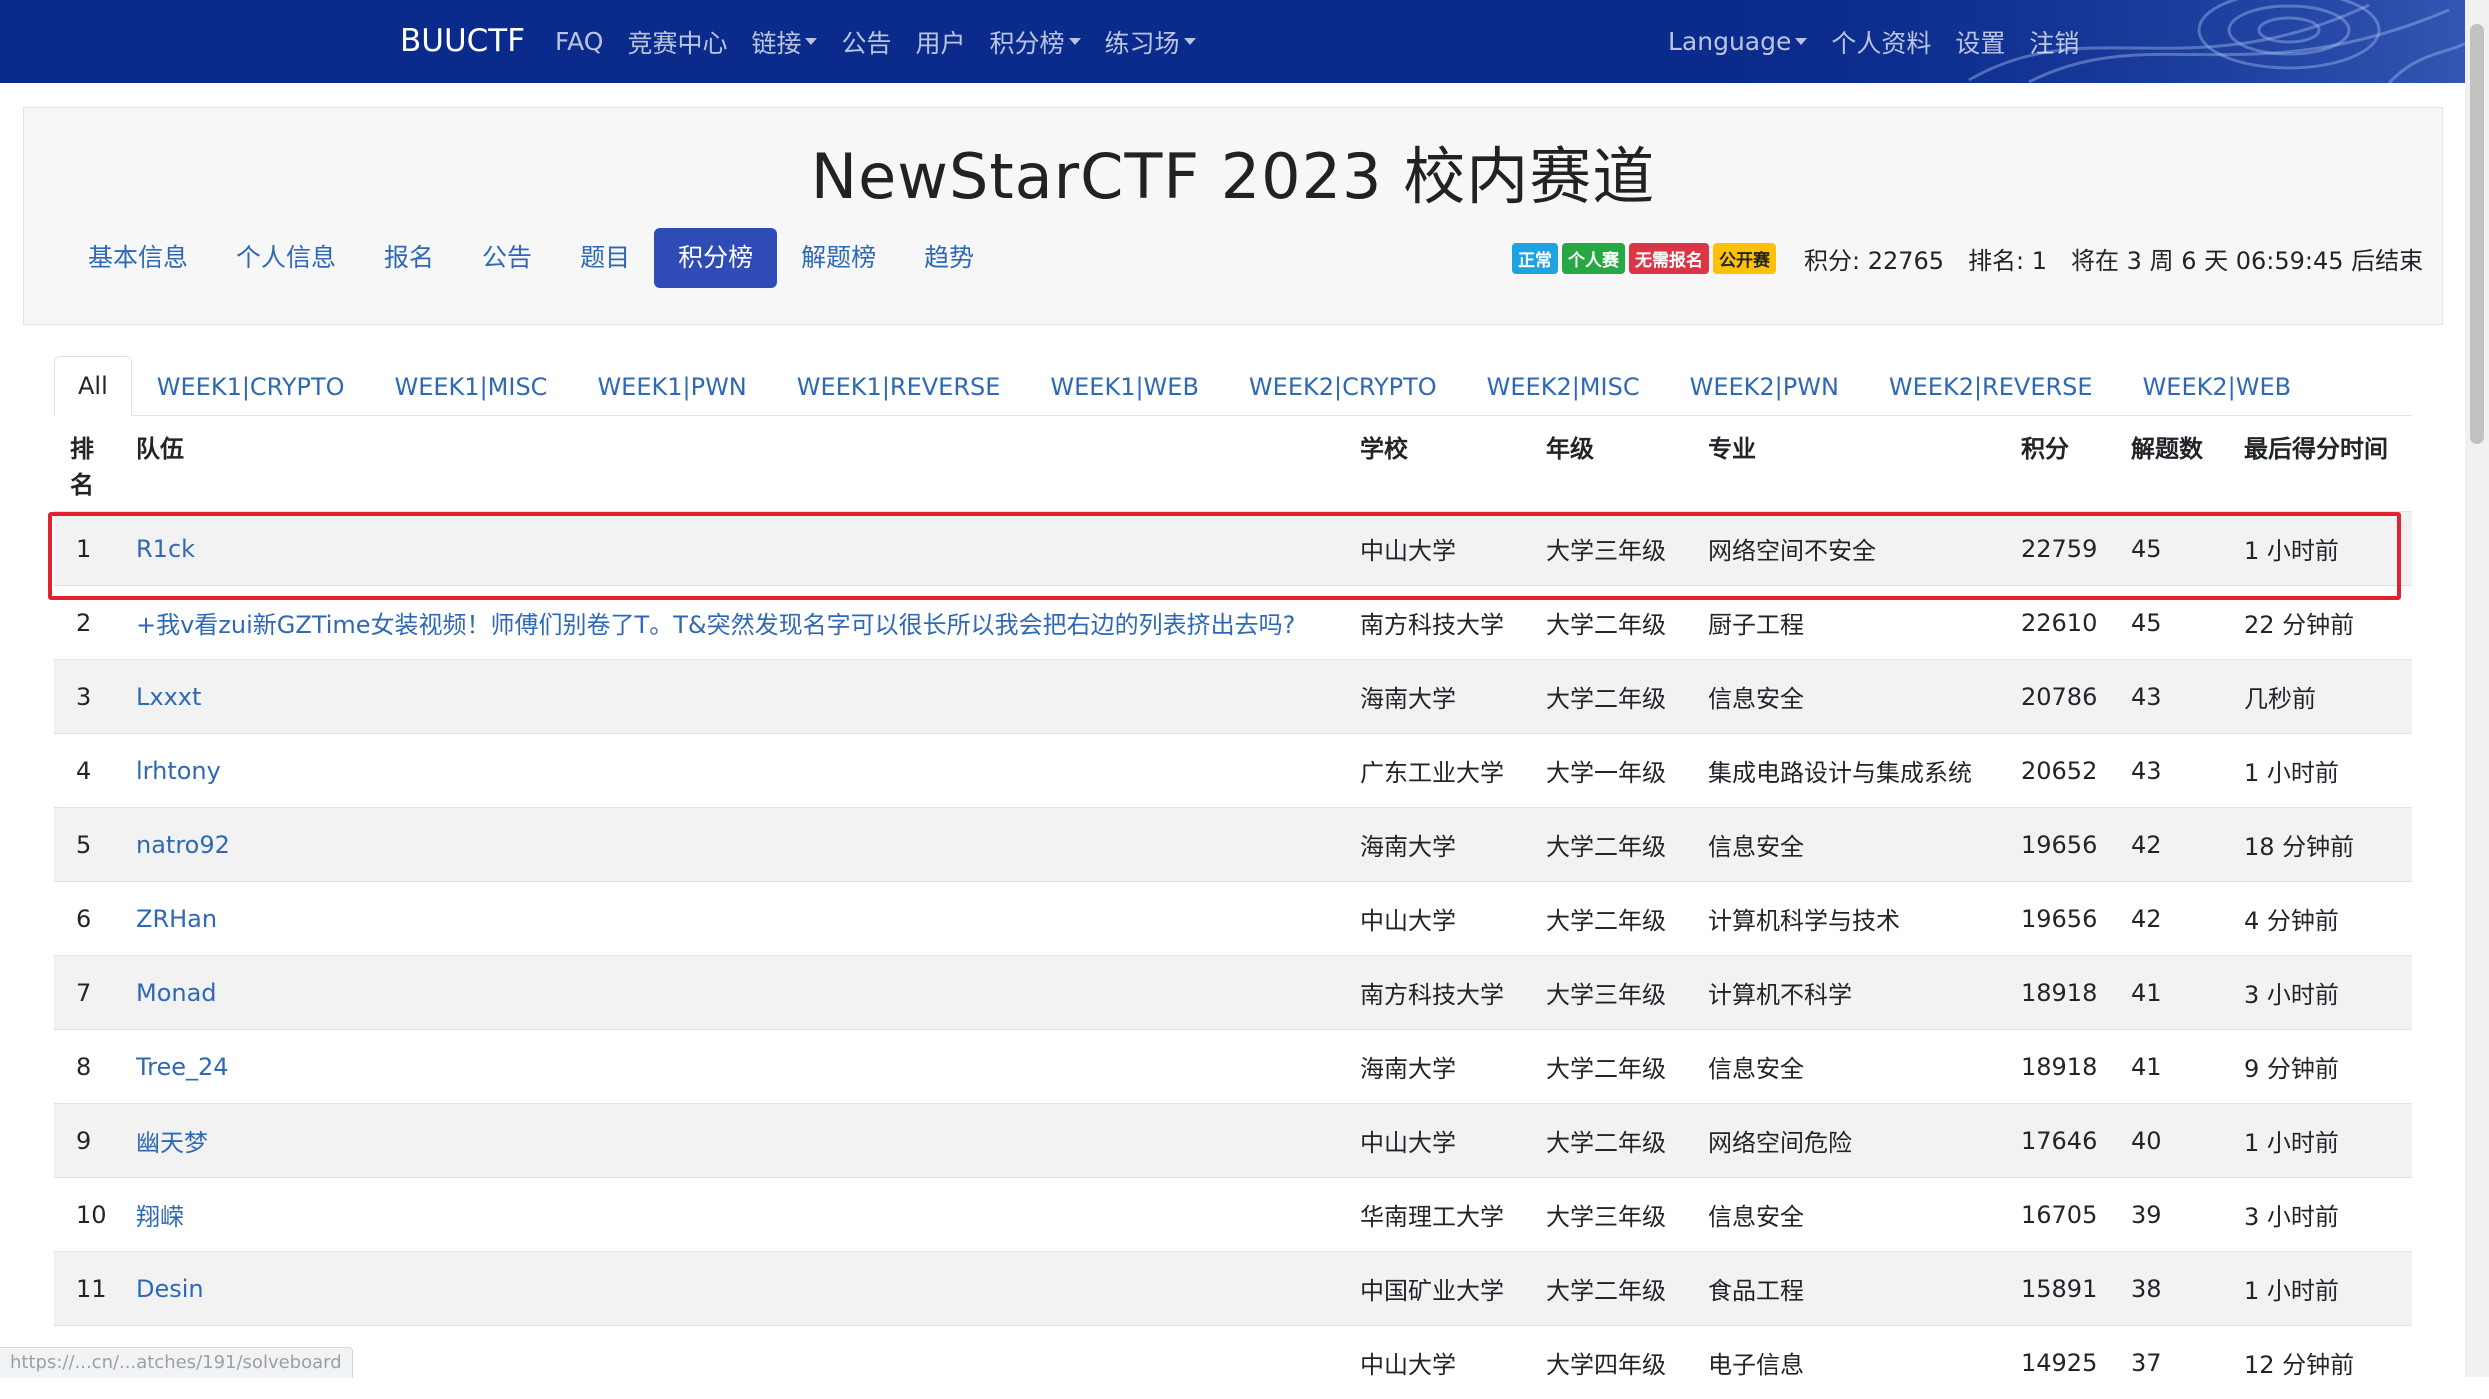 Image resolution: width=2489 pixels, height=1399 pixels. I want to click on nav-users: 用户, so click(940, 42).